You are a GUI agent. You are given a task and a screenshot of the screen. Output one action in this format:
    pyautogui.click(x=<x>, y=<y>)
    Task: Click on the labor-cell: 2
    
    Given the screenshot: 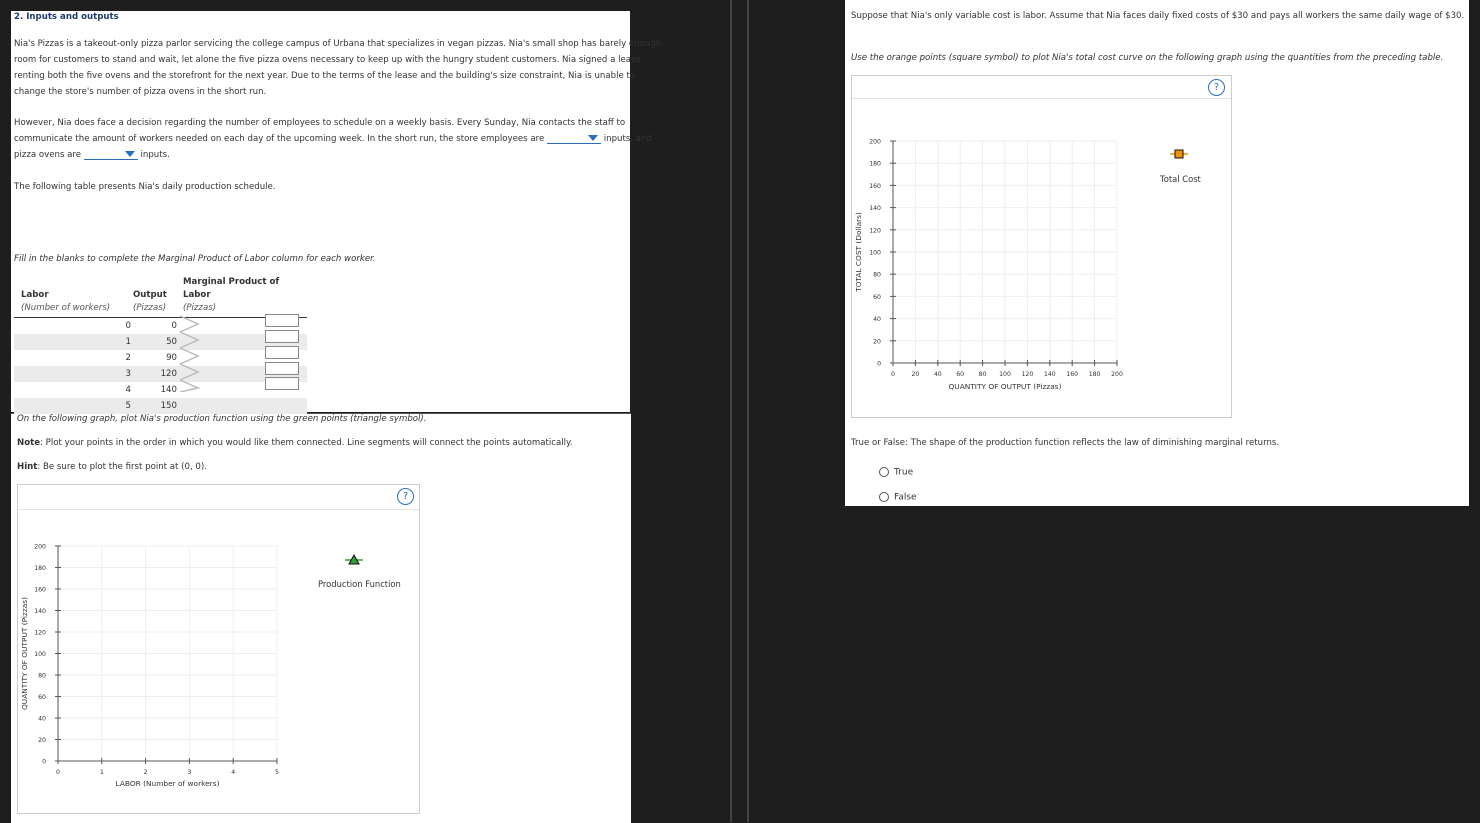 What is the action you would take?
    pyautogui.click(x=128, y=358)
    